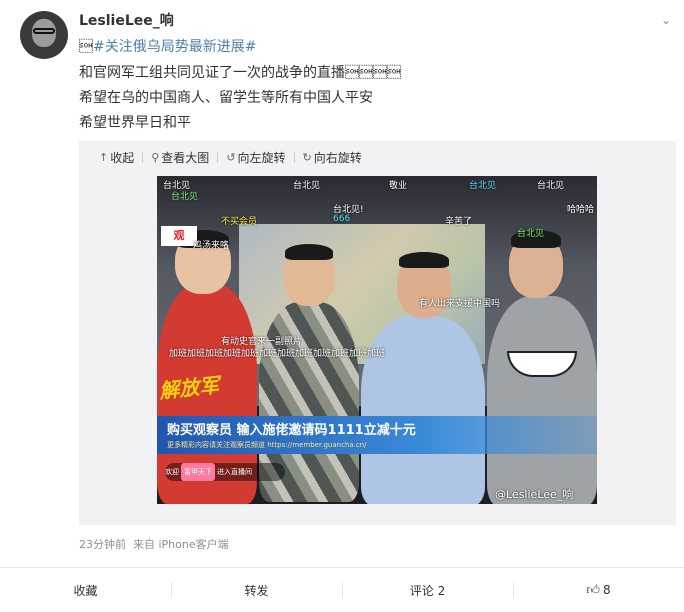 This screenshot has width=684, height=612. I want to click on comment-label: 评论 2, so click(427, 590).